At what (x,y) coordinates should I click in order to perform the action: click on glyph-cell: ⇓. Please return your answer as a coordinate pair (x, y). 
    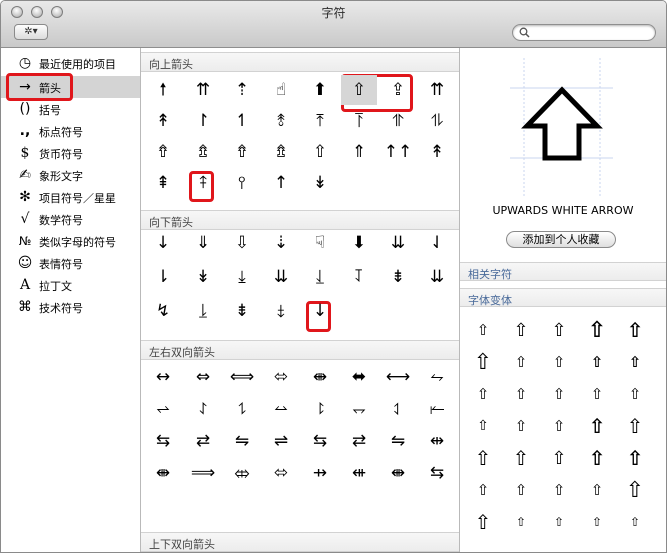
    Looking at the image, I should click on (203, 243).